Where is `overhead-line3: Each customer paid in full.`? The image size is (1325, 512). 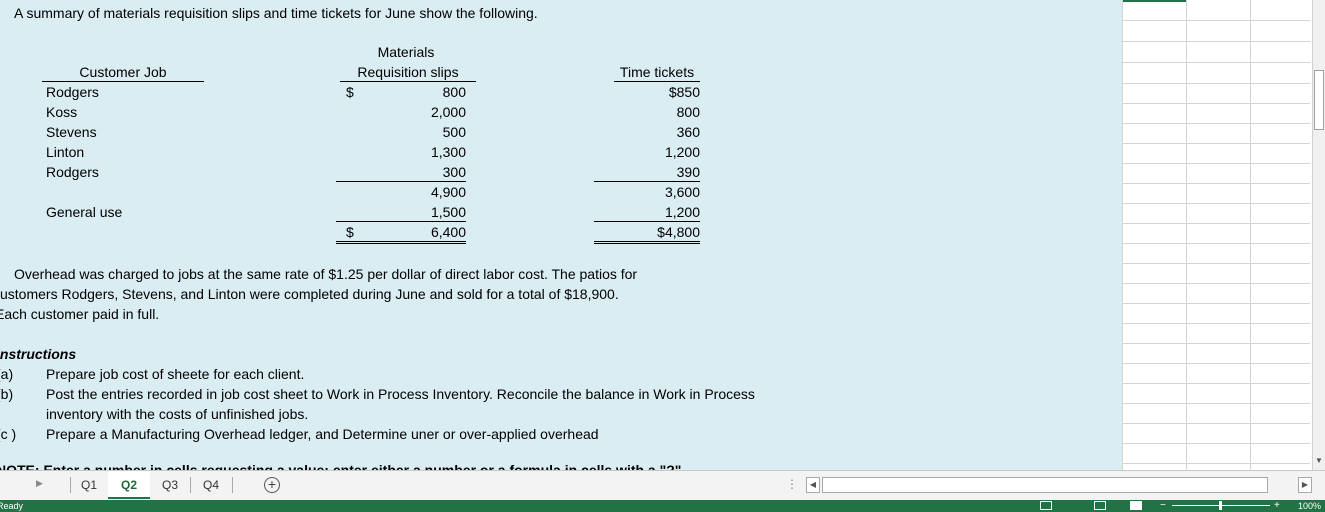
overhead-line3: Each customer paid in full. is located at coordinates (80, 314).